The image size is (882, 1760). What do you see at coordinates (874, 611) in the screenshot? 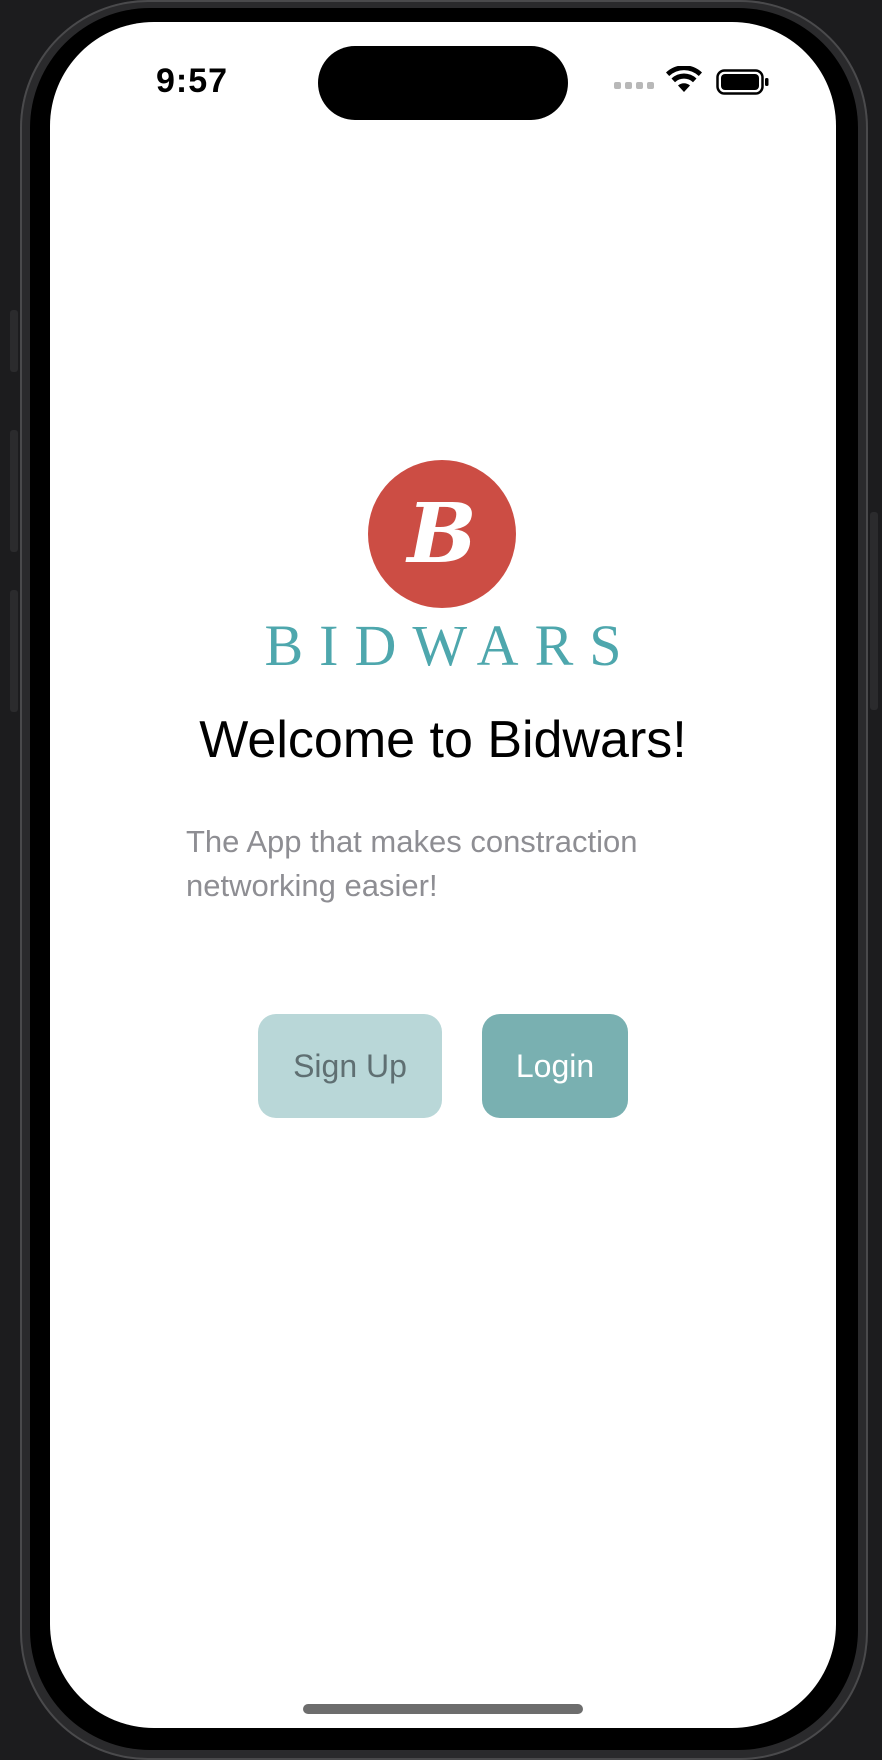
I see `power-button` at bounding box center [874, 611].